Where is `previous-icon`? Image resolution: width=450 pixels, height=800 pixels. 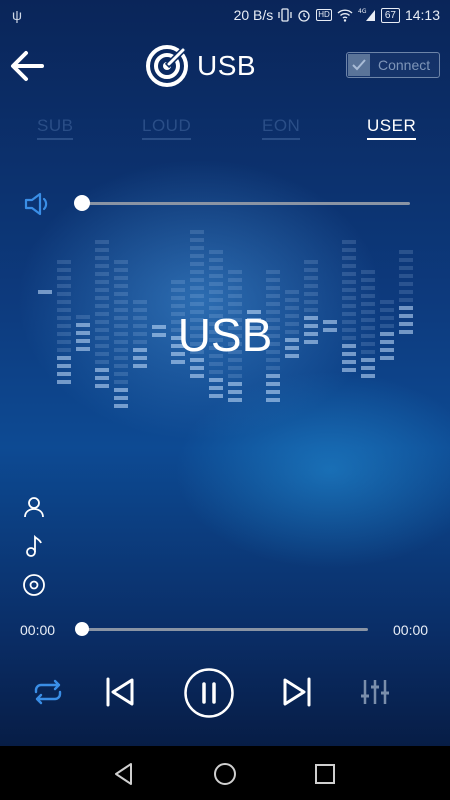 previous-icon is located at coordinates (120, 692).